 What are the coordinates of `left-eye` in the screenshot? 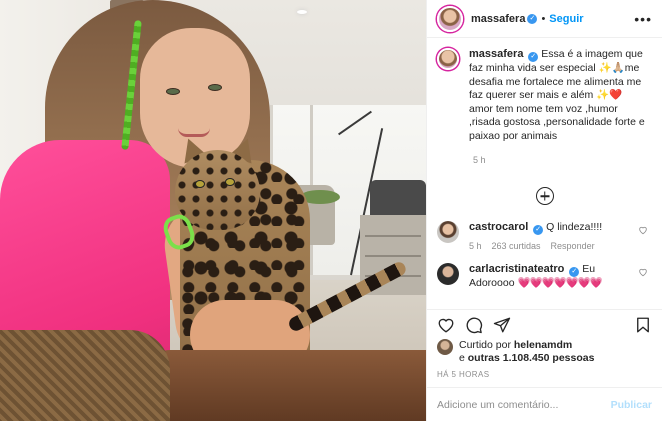 It's located at (173, 91).